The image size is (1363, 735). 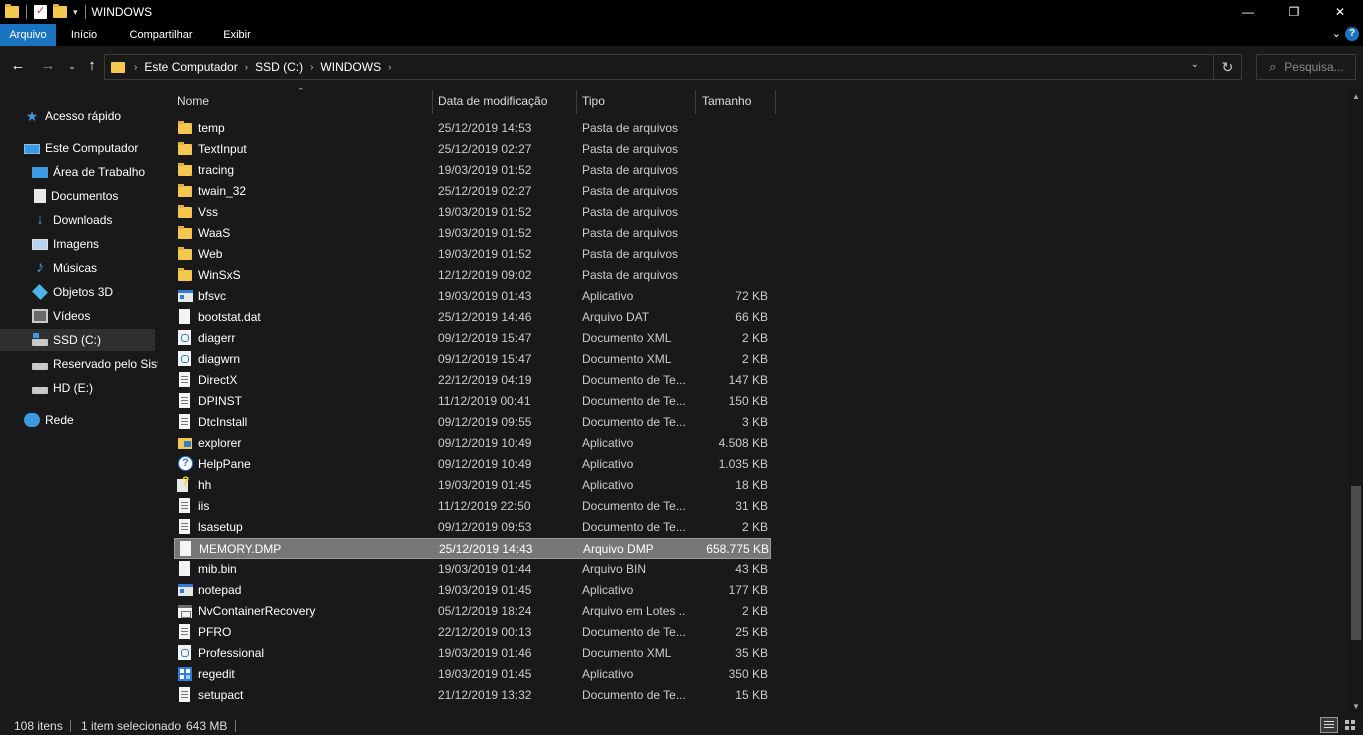 I want to click on column-header-type: Tipo, so click(x=636, y=101).